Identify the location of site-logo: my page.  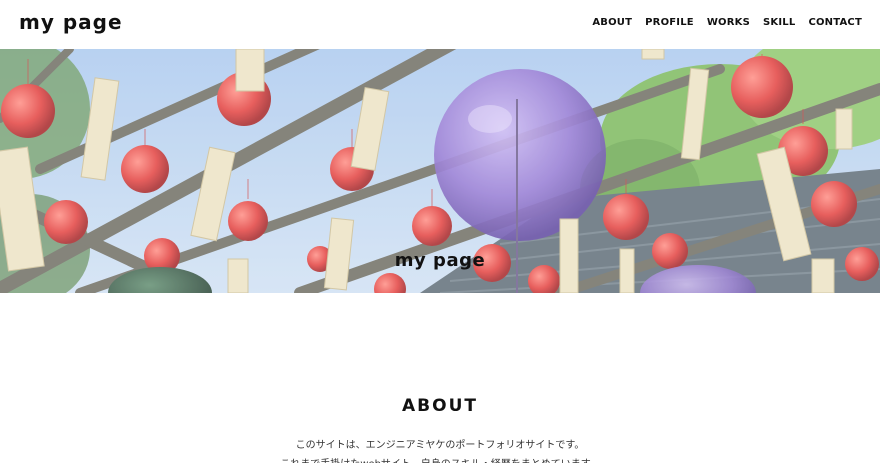
(71, 22).